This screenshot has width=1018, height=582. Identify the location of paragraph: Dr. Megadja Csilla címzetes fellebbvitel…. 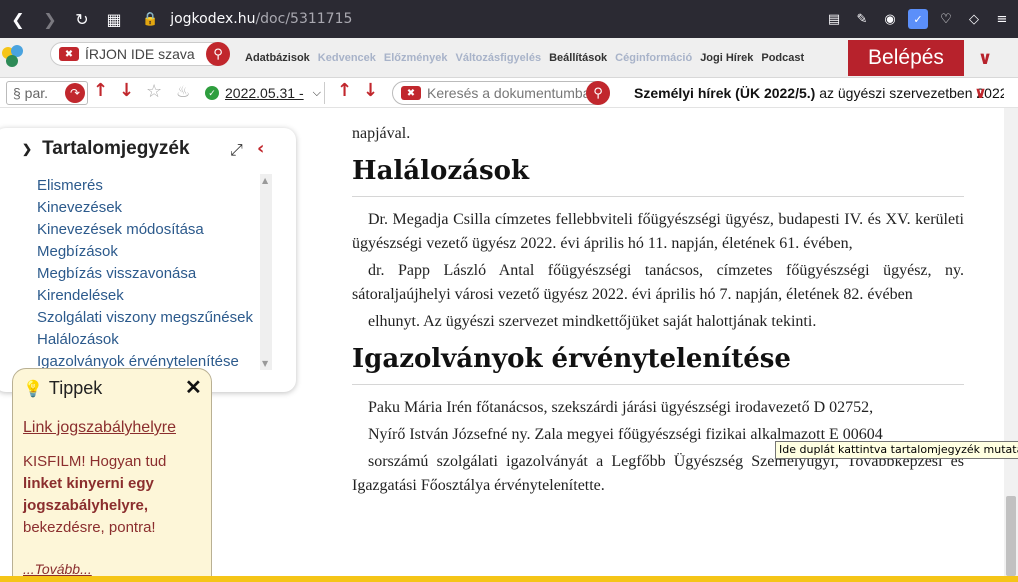
(658, 231).